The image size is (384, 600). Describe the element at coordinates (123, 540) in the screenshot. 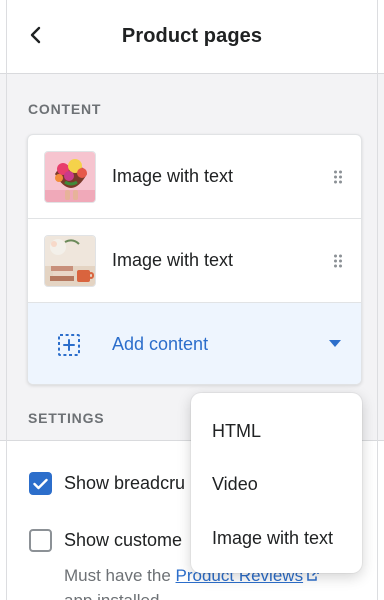

I see `show-customer-reviews-label: Show custome` at that location.